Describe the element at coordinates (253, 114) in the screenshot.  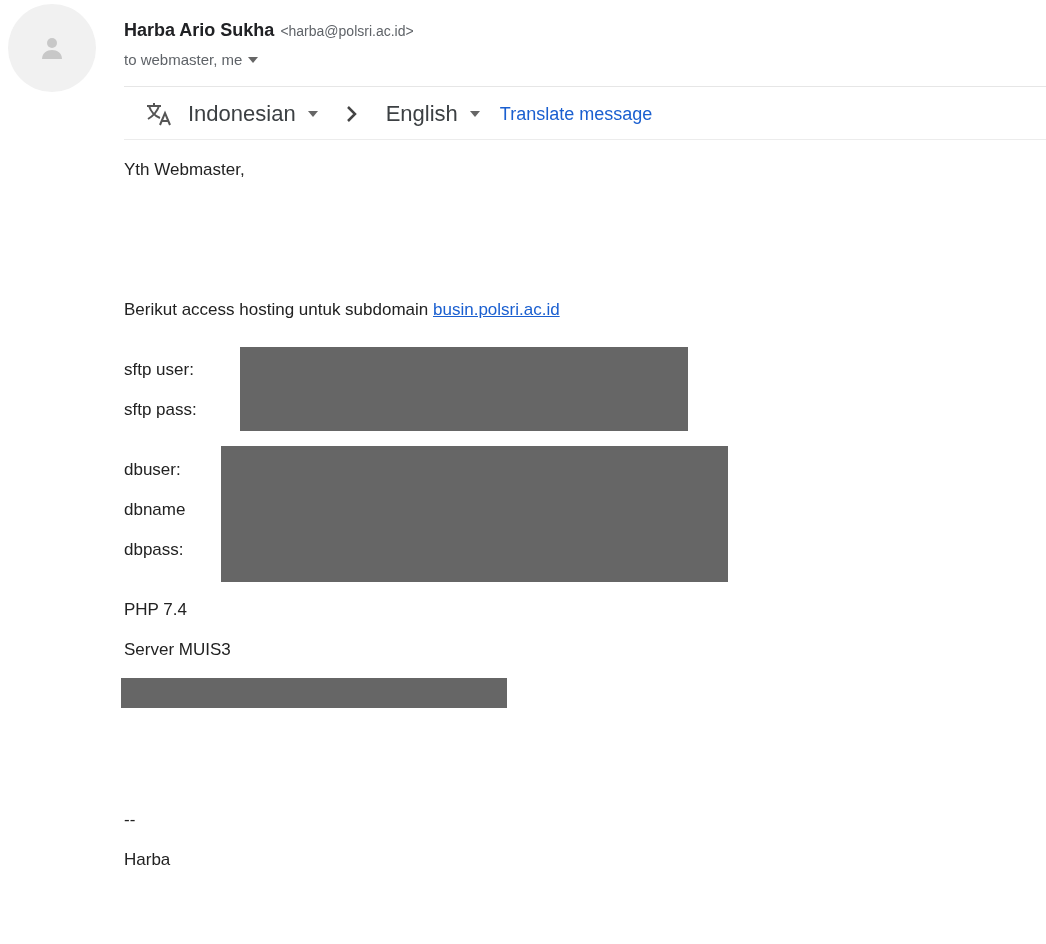
I see `source-language-dropdown: Indonesian` at that location.